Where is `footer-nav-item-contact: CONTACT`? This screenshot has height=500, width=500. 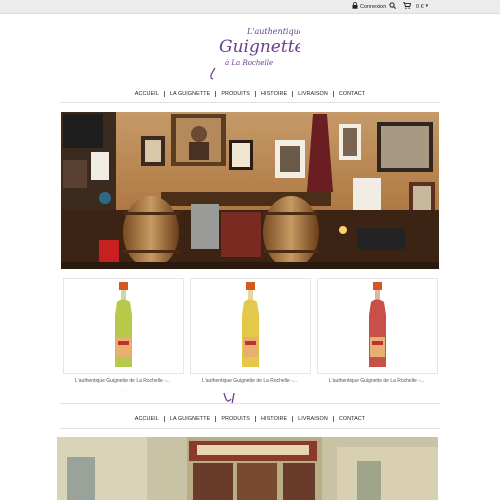
footer-nav-item-contact: CONTACT is located at coordinates (352, 419).